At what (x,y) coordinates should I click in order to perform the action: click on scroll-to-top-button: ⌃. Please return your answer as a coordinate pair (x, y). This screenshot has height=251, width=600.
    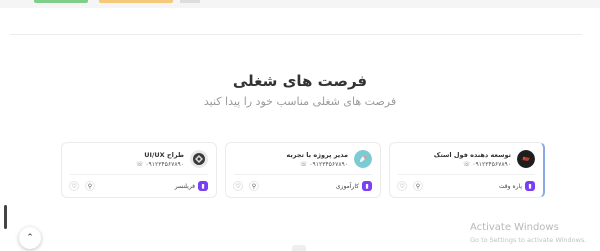
    Looking at the image, I should click on (30, 238).